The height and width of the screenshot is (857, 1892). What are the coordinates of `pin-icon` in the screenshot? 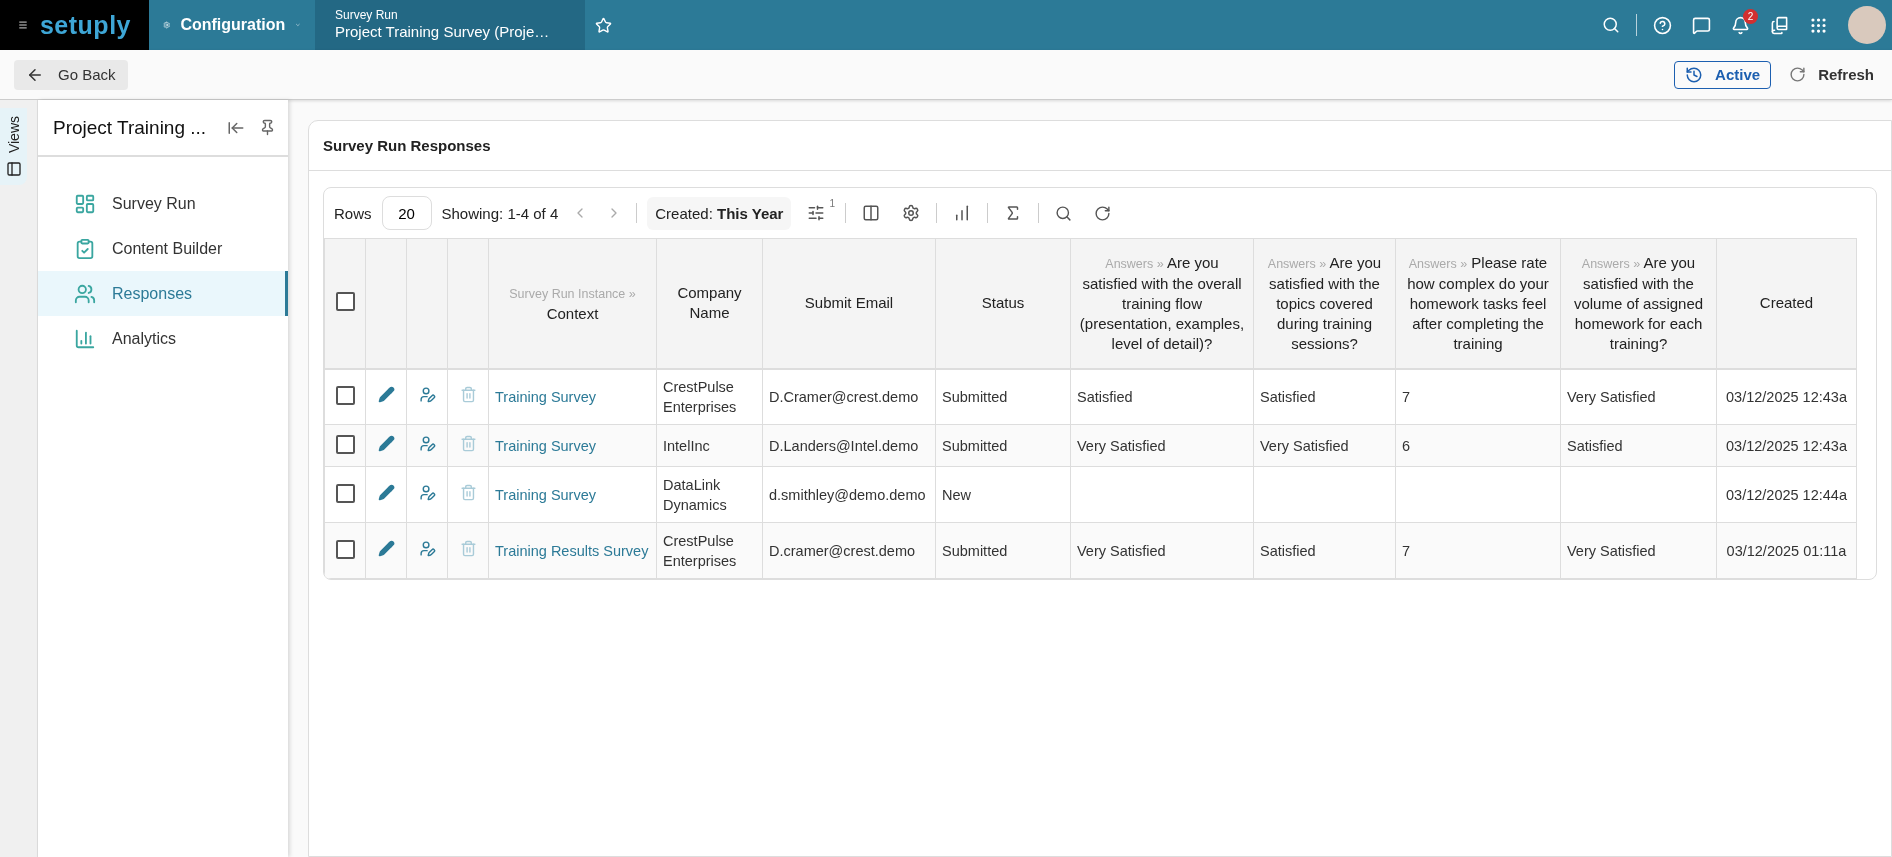 It's located at (267, 127).